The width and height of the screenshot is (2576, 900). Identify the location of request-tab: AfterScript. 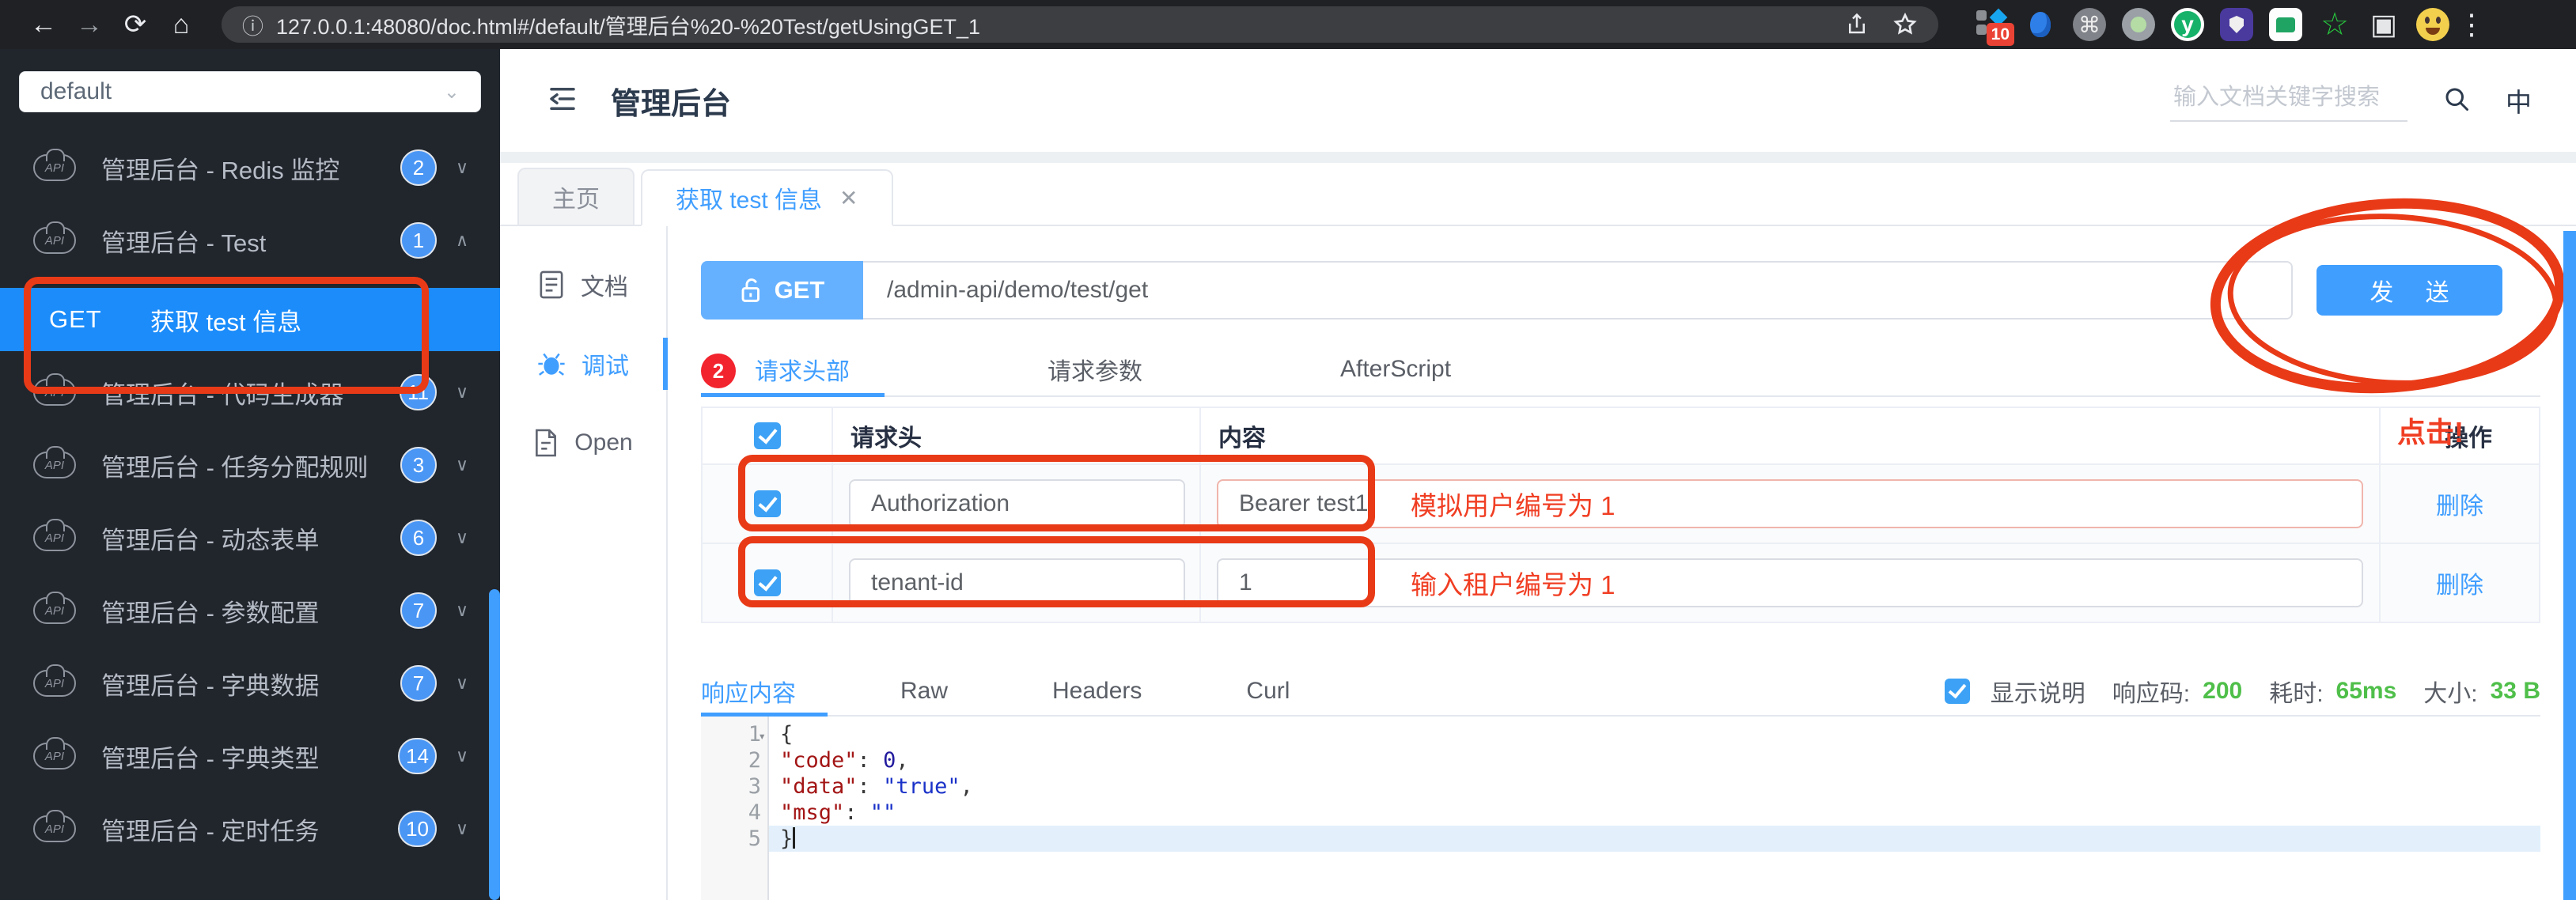
(1395, 371).